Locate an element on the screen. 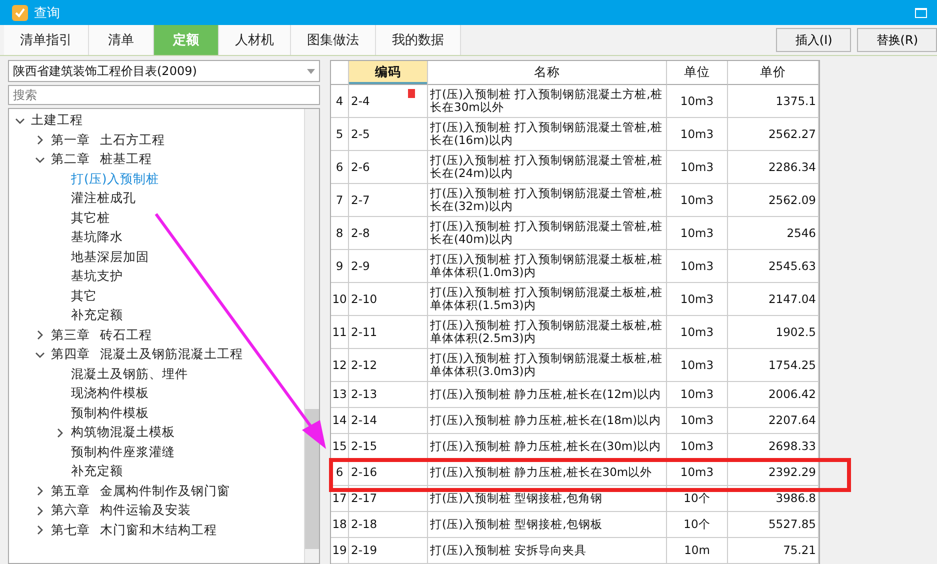  tree-item: 基坑降水 is located at coordinates (97, 237).